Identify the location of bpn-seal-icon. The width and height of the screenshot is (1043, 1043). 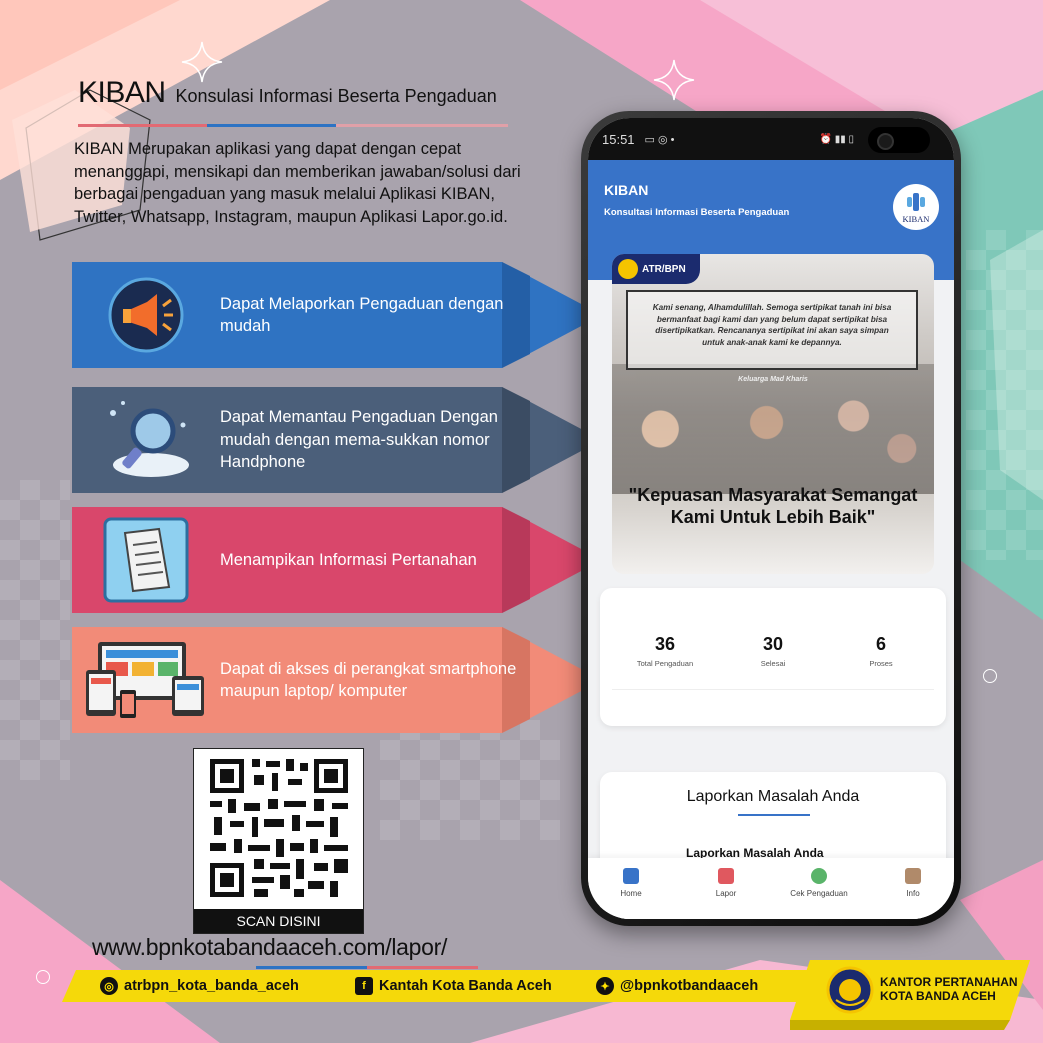
(850, 990).